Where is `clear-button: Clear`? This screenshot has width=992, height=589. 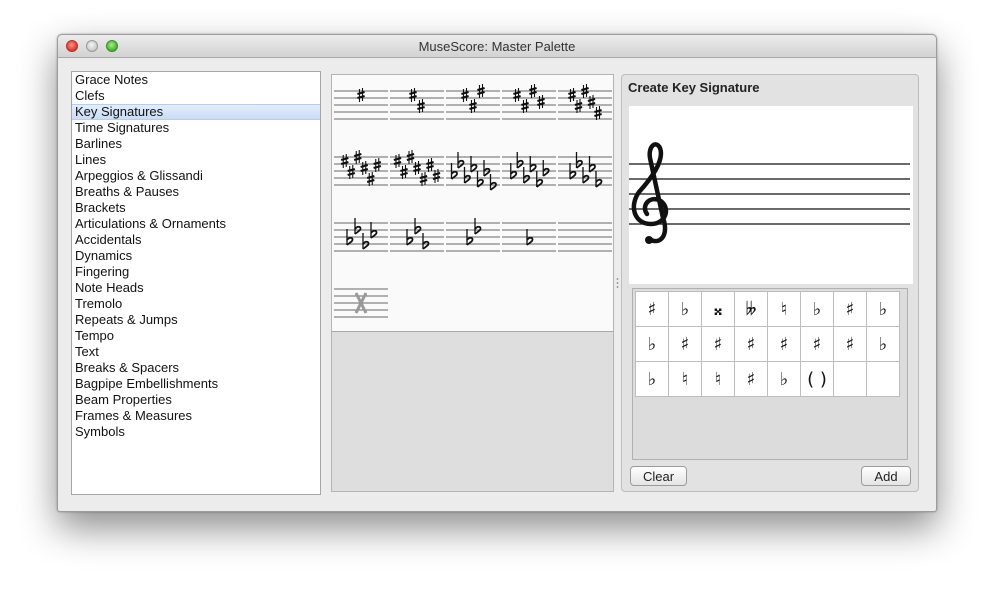 clear-button: Clear is located at coordinates (658, 476).